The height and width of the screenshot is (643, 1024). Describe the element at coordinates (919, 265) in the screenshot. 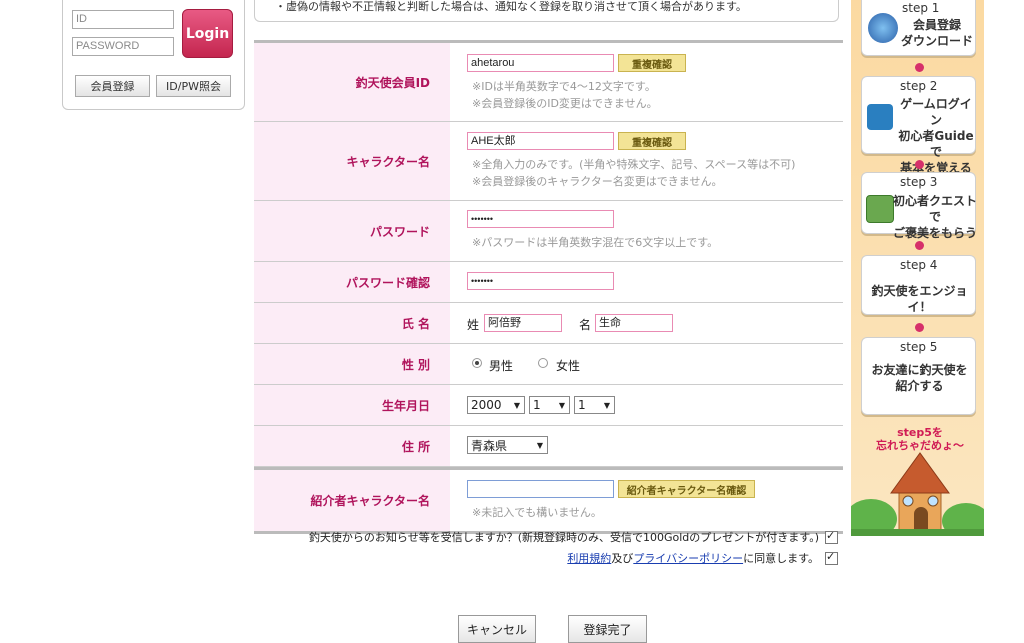

I see `step-4-number: step 4` at that location.